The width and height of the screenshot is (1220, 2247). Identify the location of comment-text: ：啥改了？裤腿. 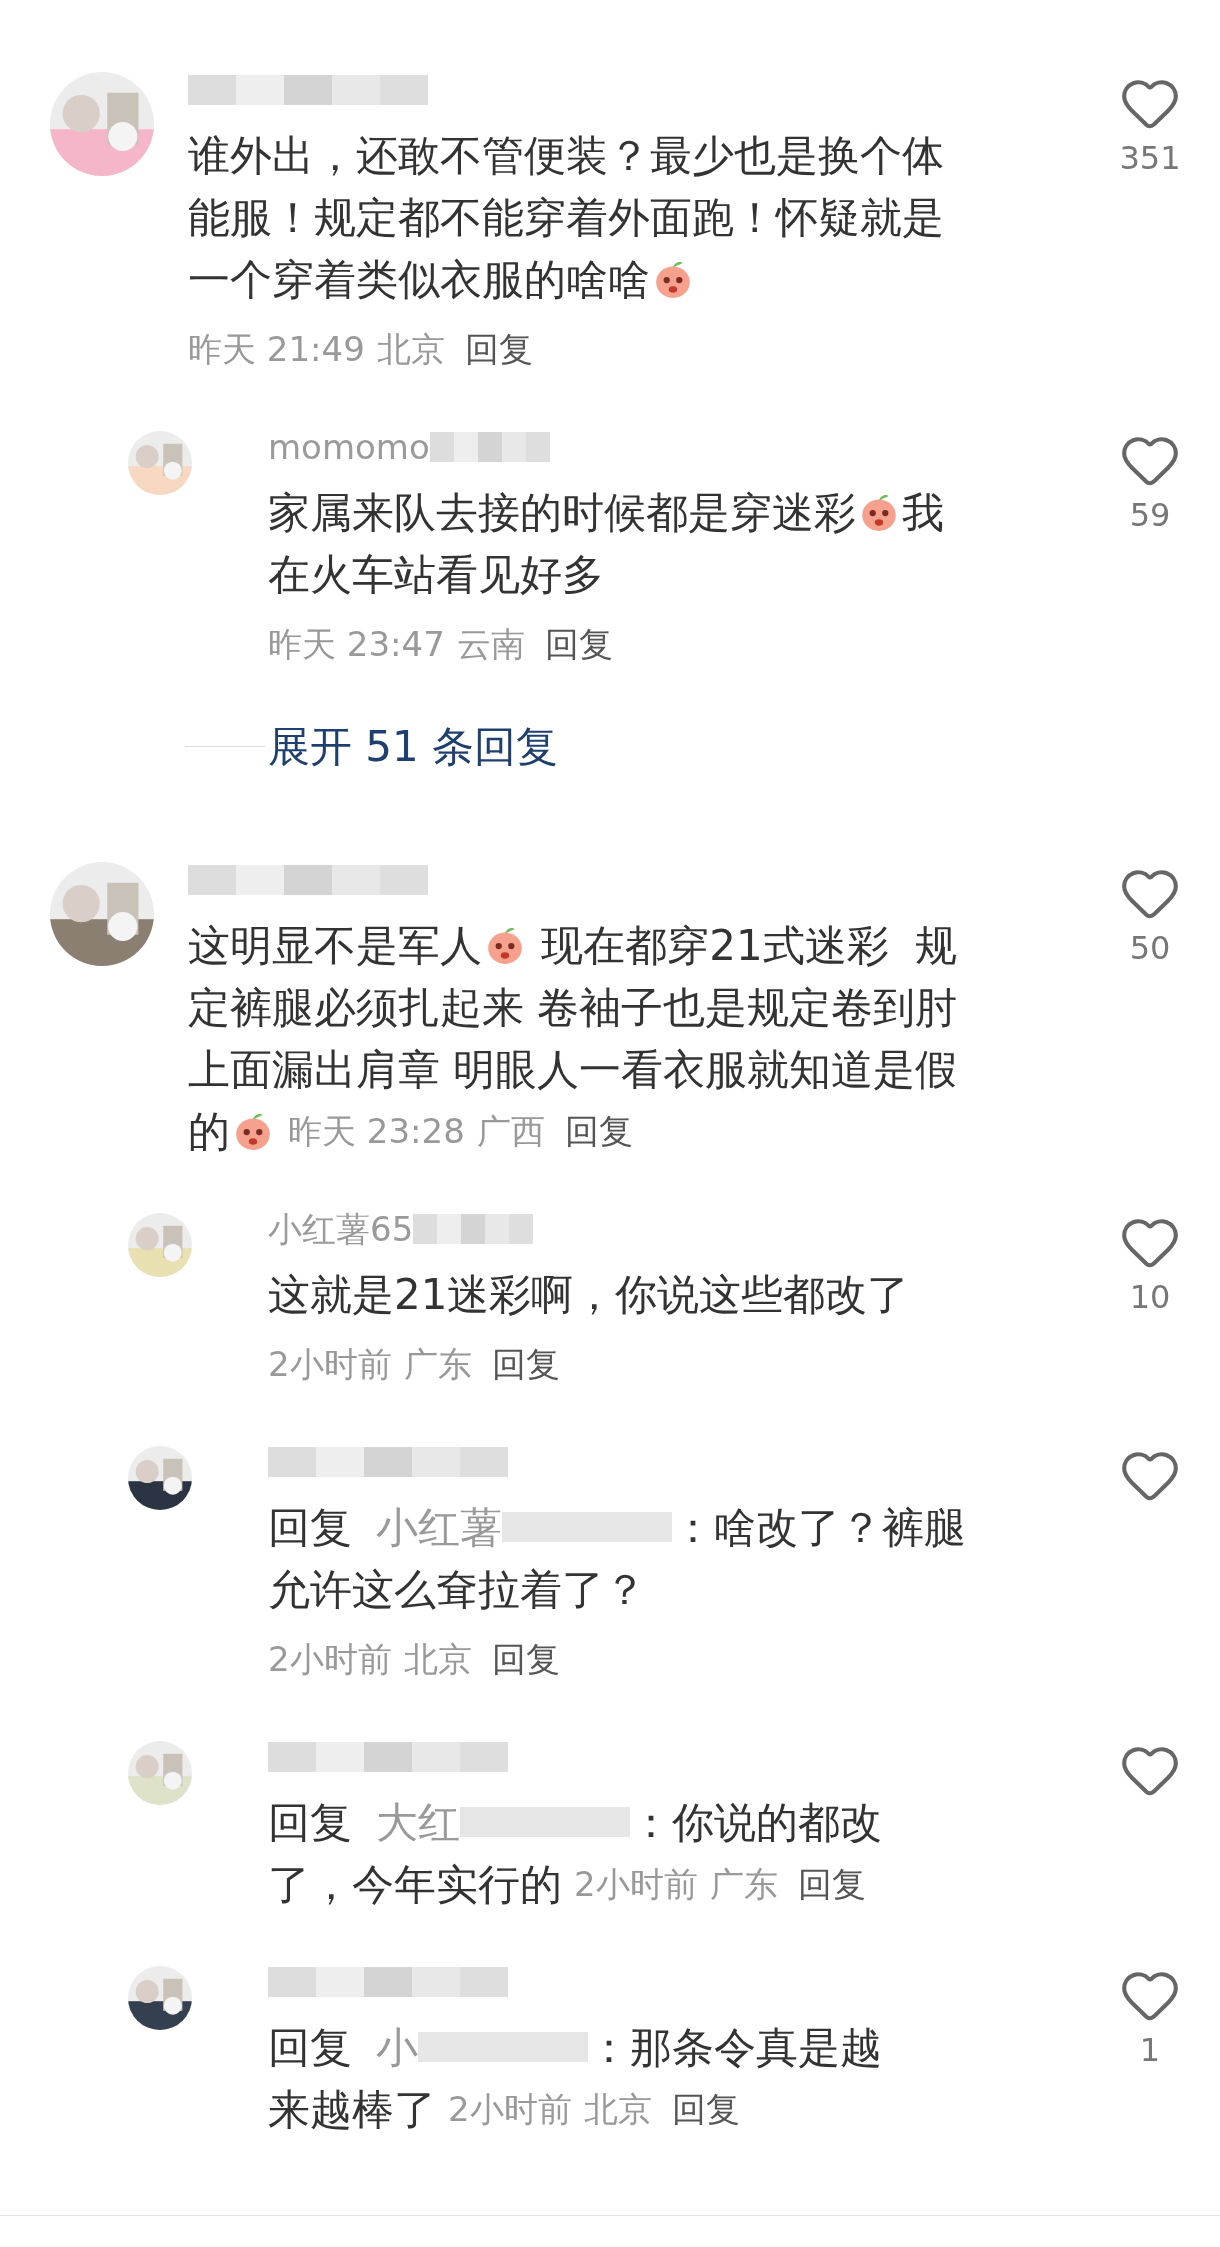
(819, 1527).